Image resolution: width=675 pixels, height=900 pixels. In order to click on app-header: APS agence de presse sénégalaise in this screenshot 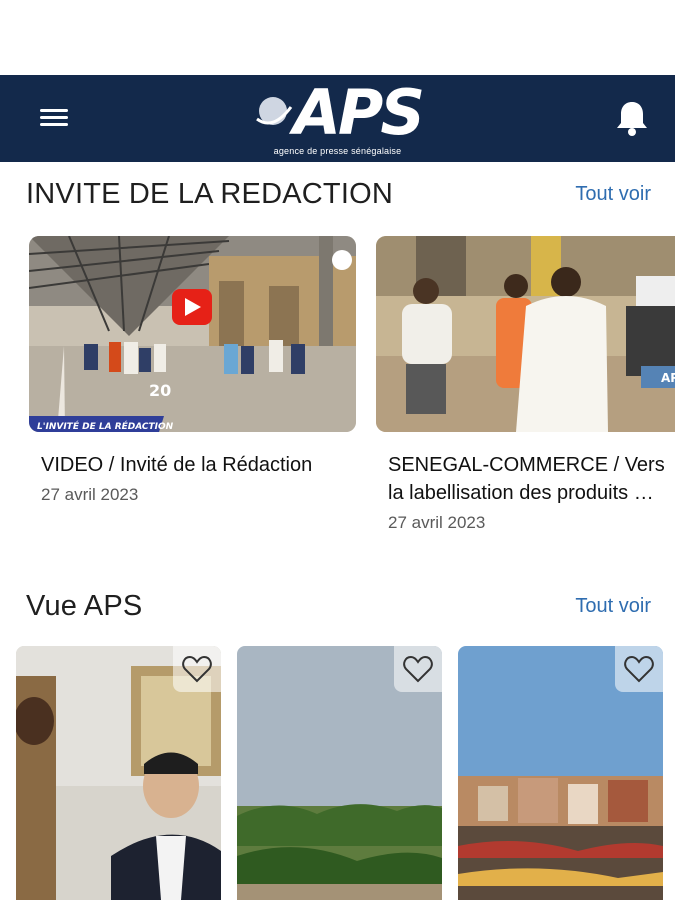, I will do `click(337, 118)`.